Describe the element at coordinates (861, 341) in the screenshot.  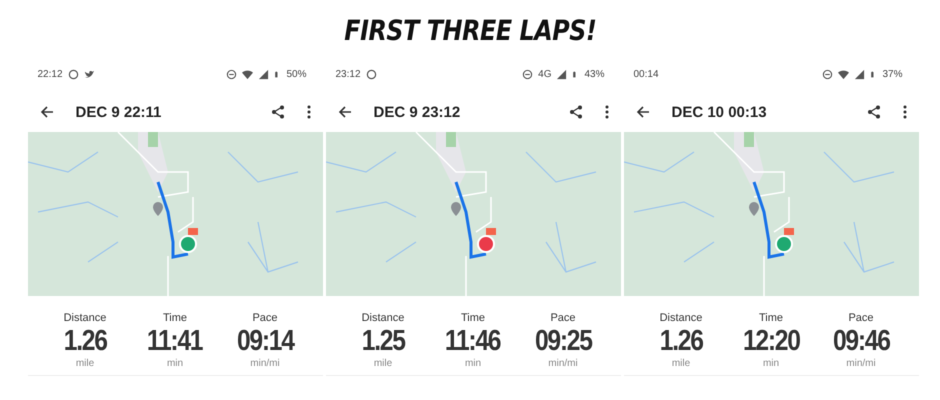
I see `stat-value: 09:46` at that location.